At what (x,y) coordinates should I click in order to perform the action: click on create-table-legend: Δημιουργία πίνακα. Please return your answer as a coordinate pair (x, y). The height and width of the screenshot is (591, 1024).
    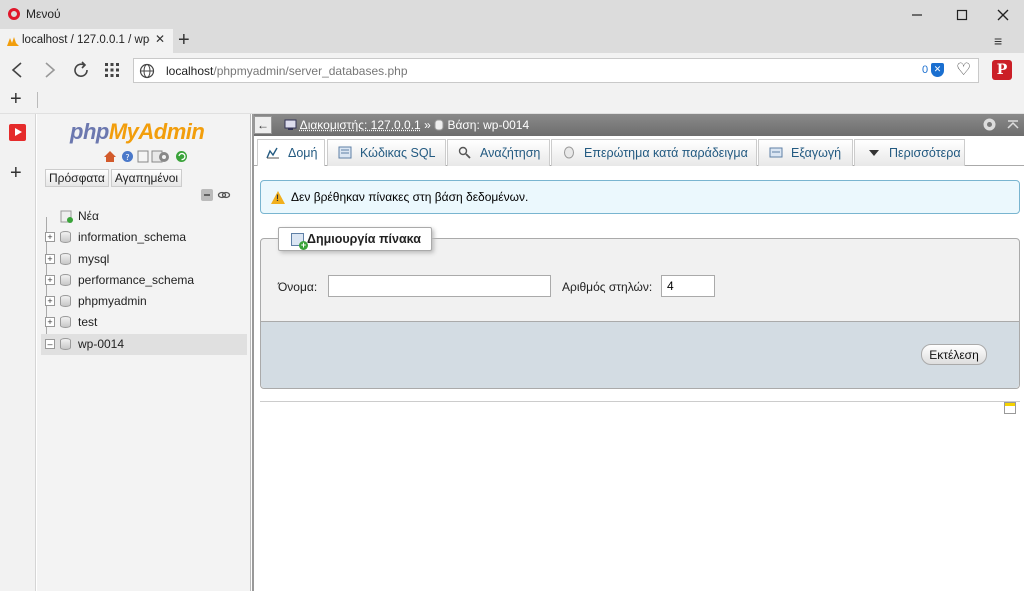
    Looking at the image, I should click on (355, 239).